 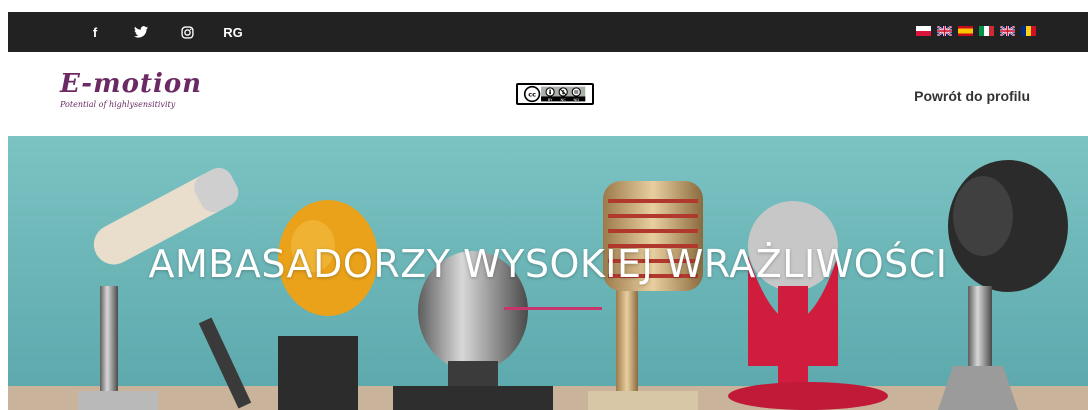 I want to click on logo-title: E-motion, so click(x=131, y=84).